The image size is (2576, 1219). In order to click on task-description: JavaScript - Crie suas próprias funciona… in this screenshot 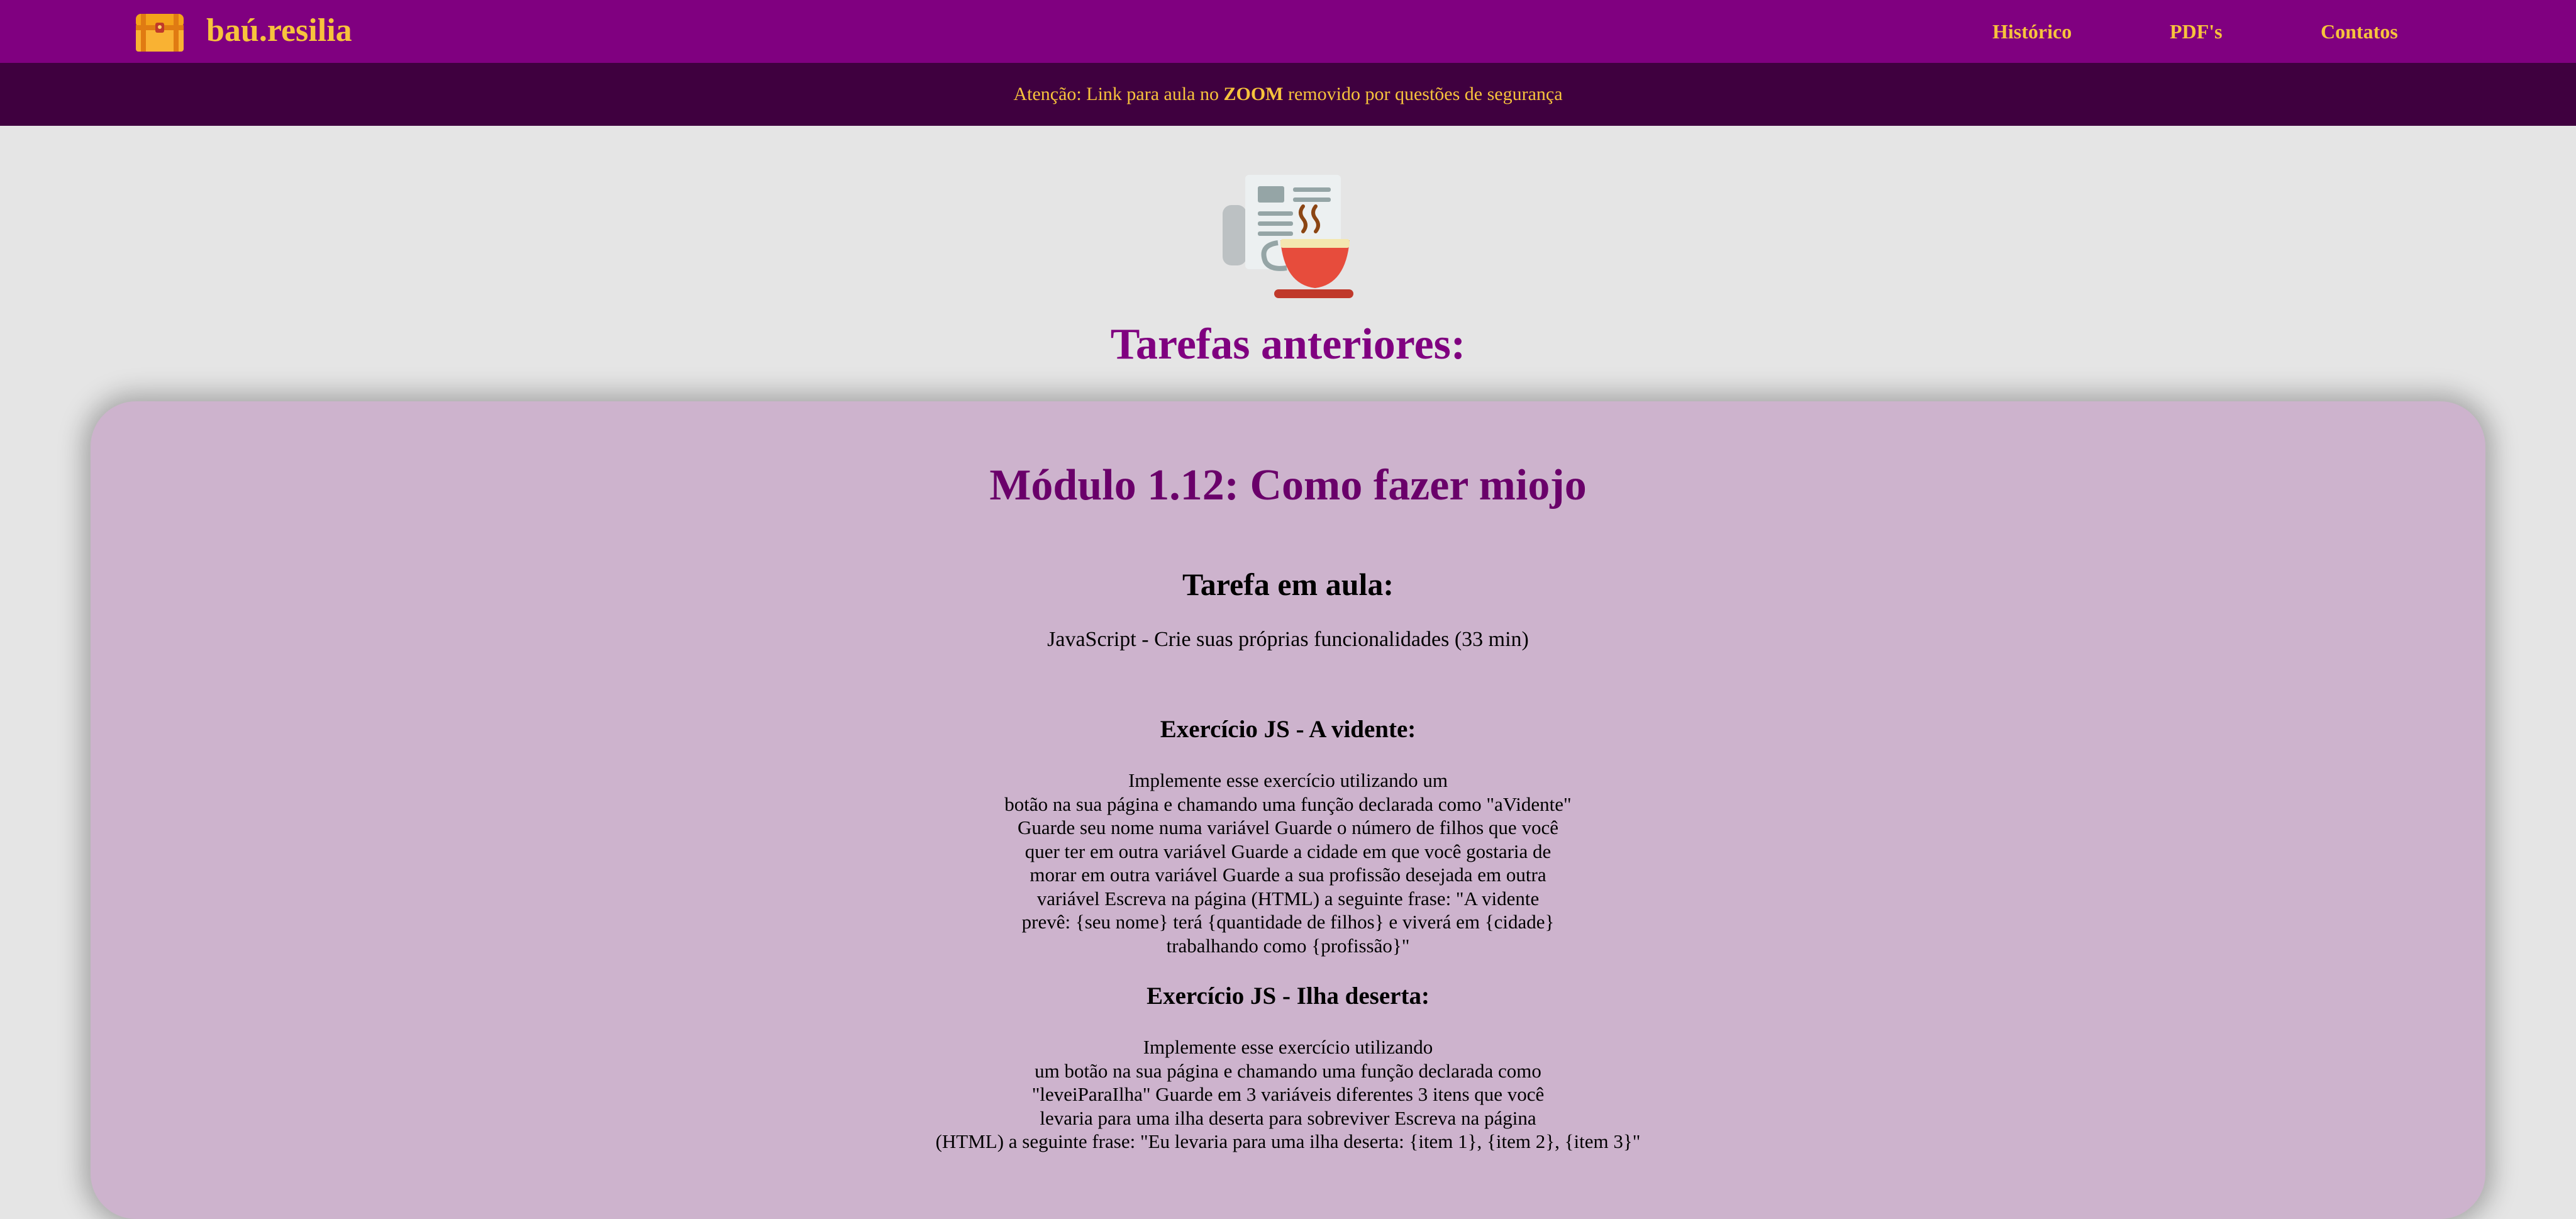, I will do `click(1288, 639)`.